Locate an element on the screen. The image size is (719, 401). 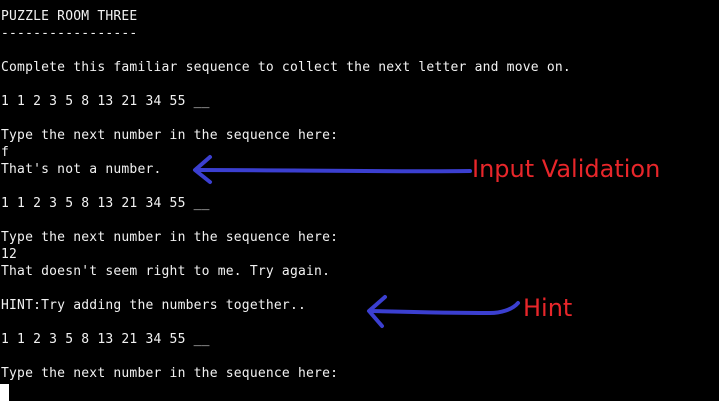
user-input: 12 is located at coordinates (9, 254).